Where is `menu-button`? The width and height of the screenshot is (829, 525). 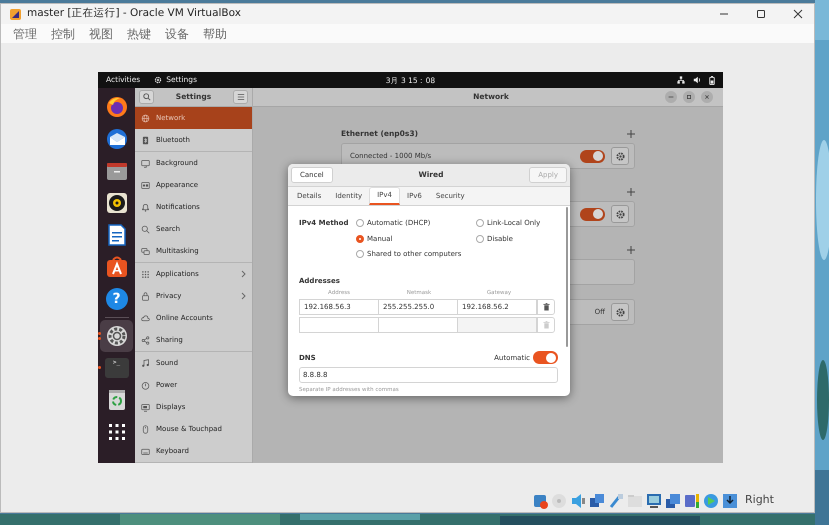
menu-button is located at coordinates (240, 97).